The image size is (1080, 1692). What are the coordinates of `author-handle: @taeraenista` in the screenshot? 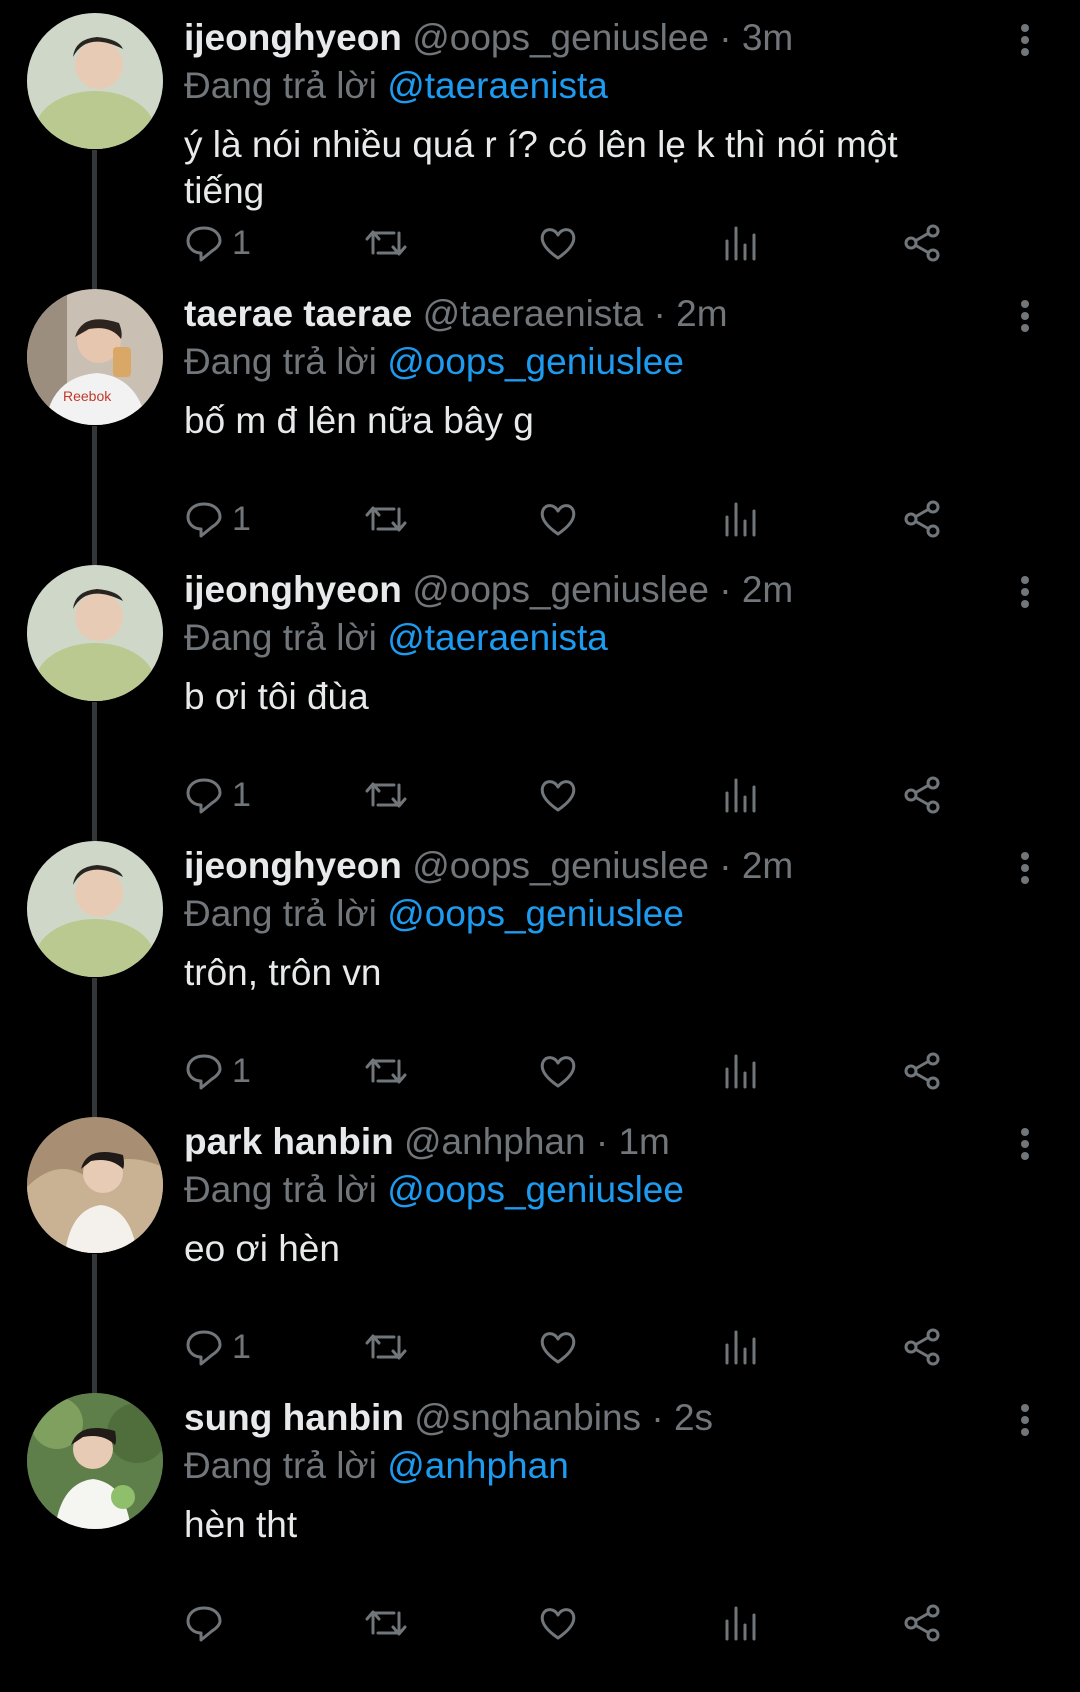 It's located at (533, 313).